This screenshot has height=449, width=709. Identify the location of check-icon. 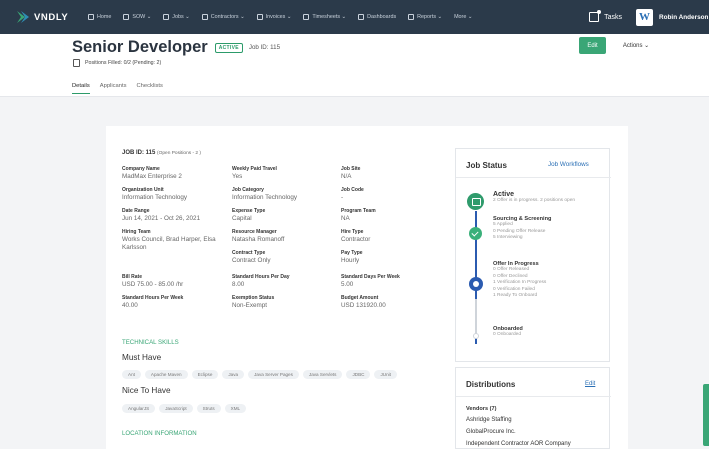
(475, 233).